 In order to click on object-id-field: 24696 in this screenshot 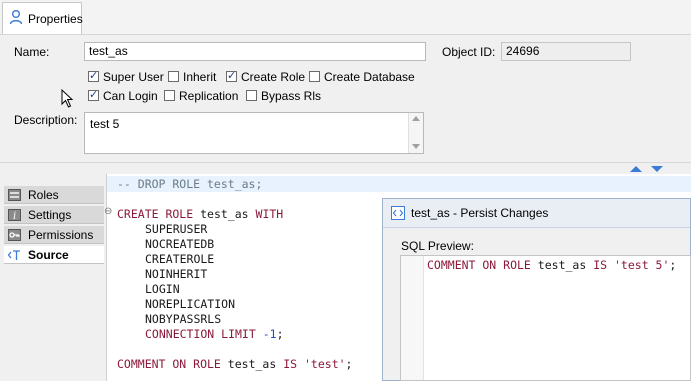, I will do `click(566, 51)`.